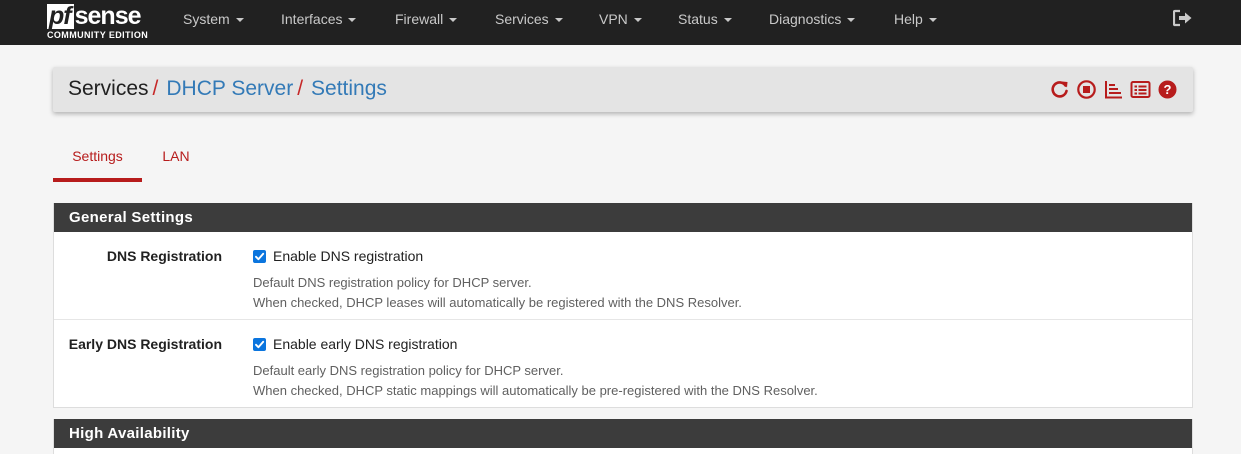 This screenshot has height=454, width=1241. What do you see at coordinates (535, 344) in the screenshot?
I see `early-dns-registration-checkbox-line: Enable early DNS registration` at bounding box center [535, 344].